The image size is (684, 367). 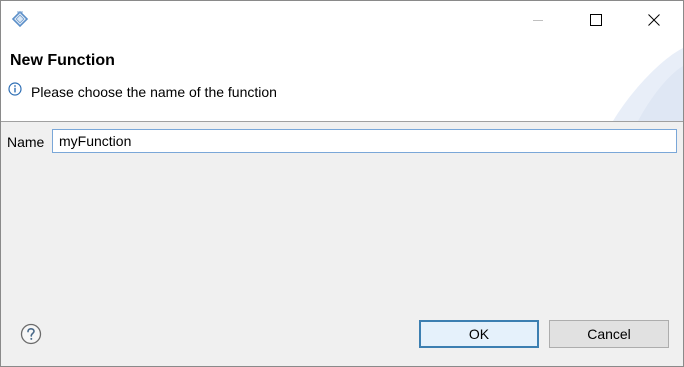 What do you see at coordinates (26, 142) in the screenshot?
I see `name-label: Name` at bounding box center [26, 142].